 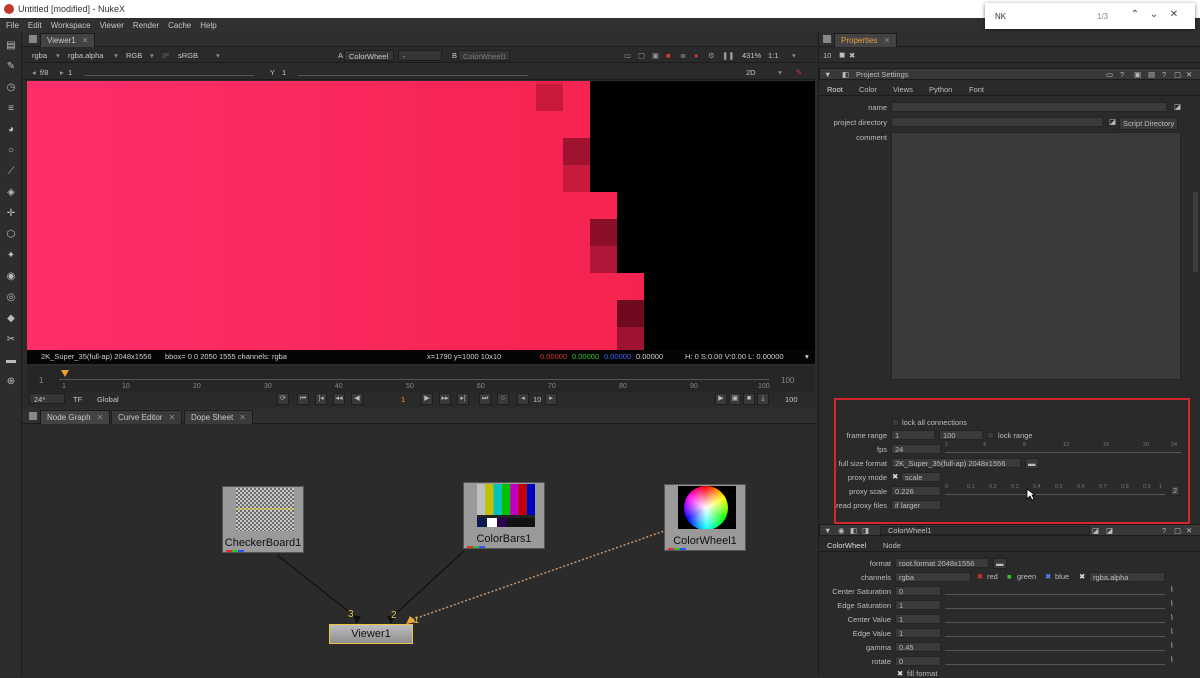 What do you see at coordinates (263, 519) in the screenshot?
I see `node-checkerboard: CheckerBoard1` at bounding box center [263, 519].